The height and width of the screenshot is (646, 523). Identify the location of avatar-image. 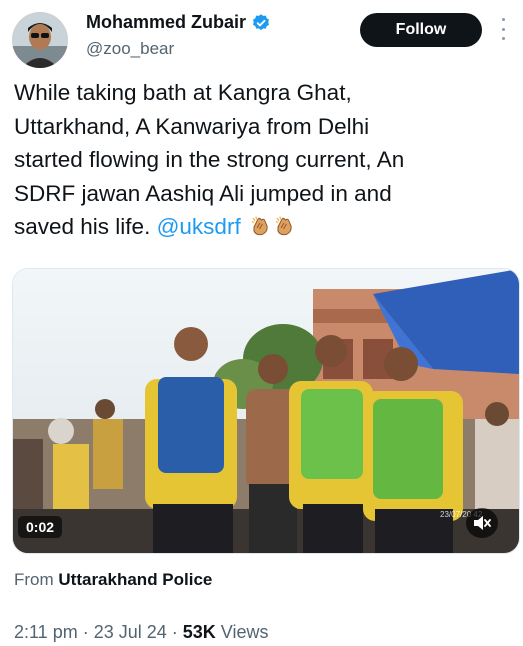
(40, 40).